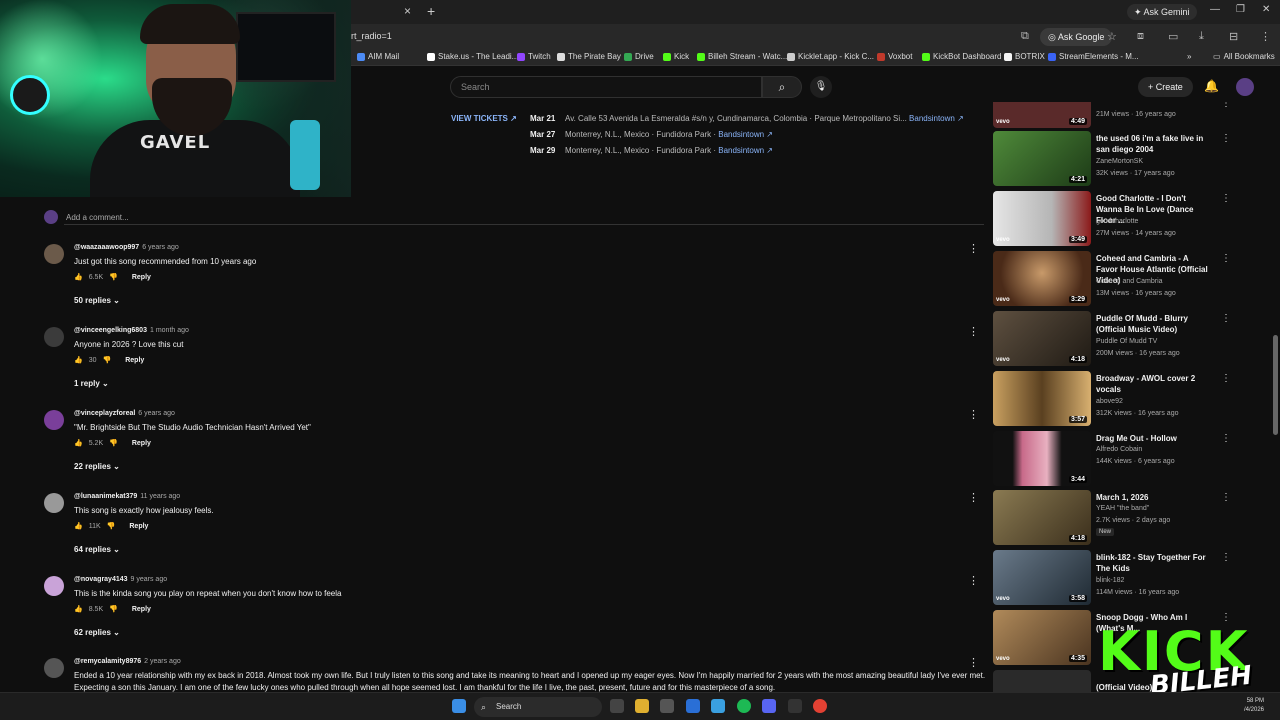 Image resolution: width=1280 pixels, height=720 pixels. What do you see at coordinates (1165, 87) in the screenshot?
I see `create-button: + Create` at bounding box center [1165, 87].